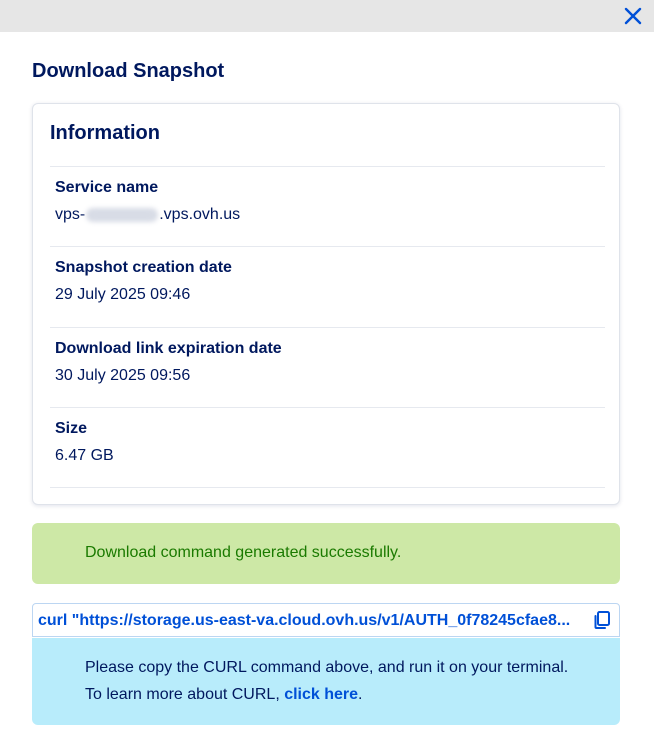 This screenshot has height=747, width=654. Describe the element at coordinates (123, 375) in the screenshot. I see `expiration-date-value: 30 July 2025 09:56` at that location.